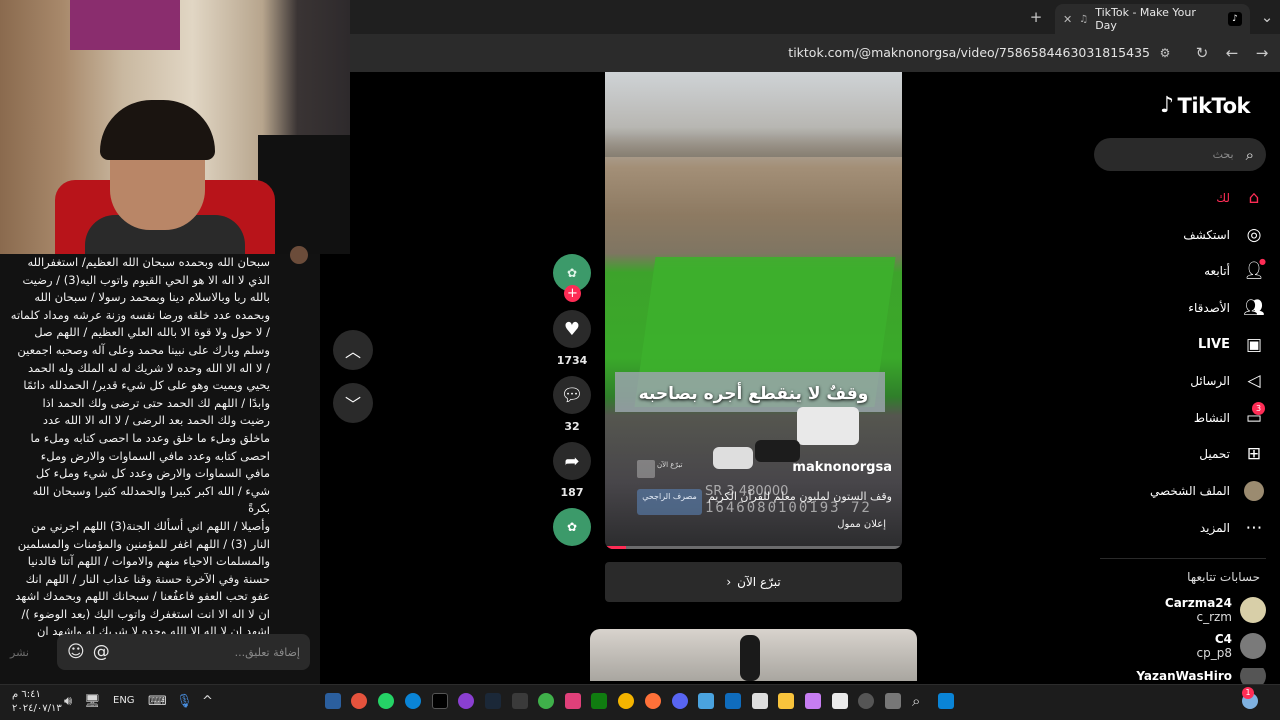 This screenshot has height=720, width=1280. What do you see at coordinates (184, 701) in the screenshot?
I see `microphone-icon: 🎙︎` at bounding box center [184, 701].